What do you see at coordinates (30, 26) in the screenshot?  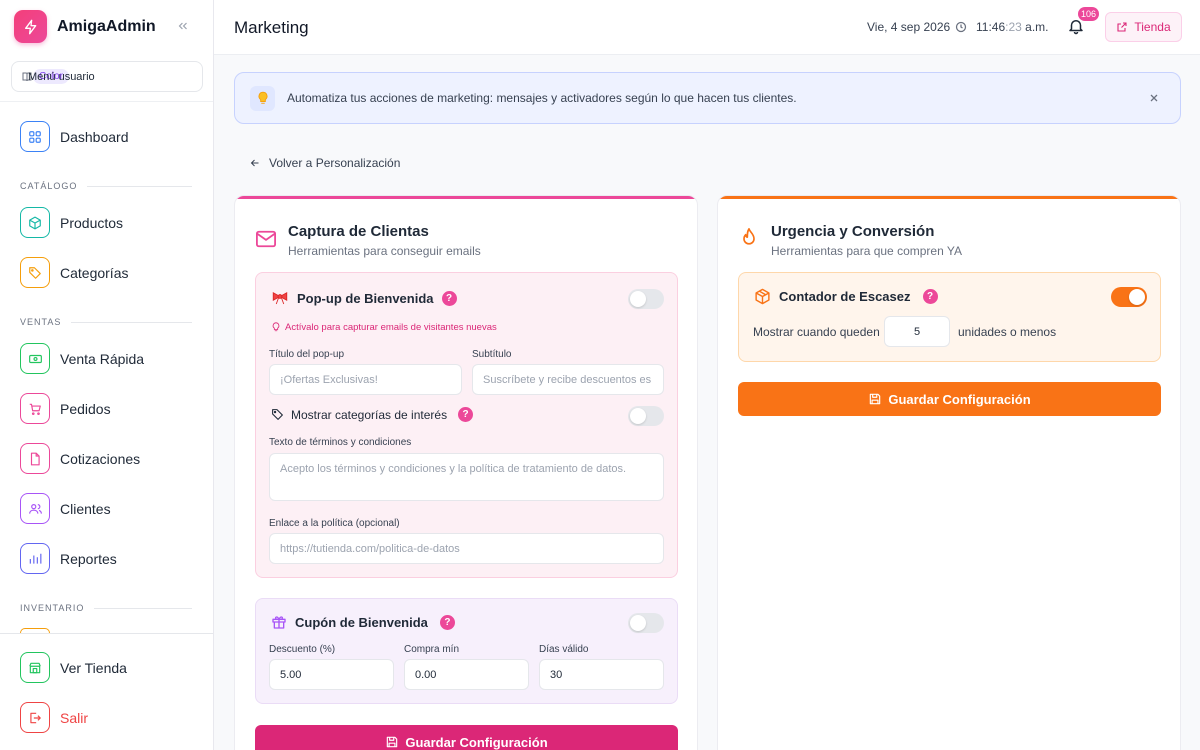 I see `bolt-icon` at bounding box center [30, 26].